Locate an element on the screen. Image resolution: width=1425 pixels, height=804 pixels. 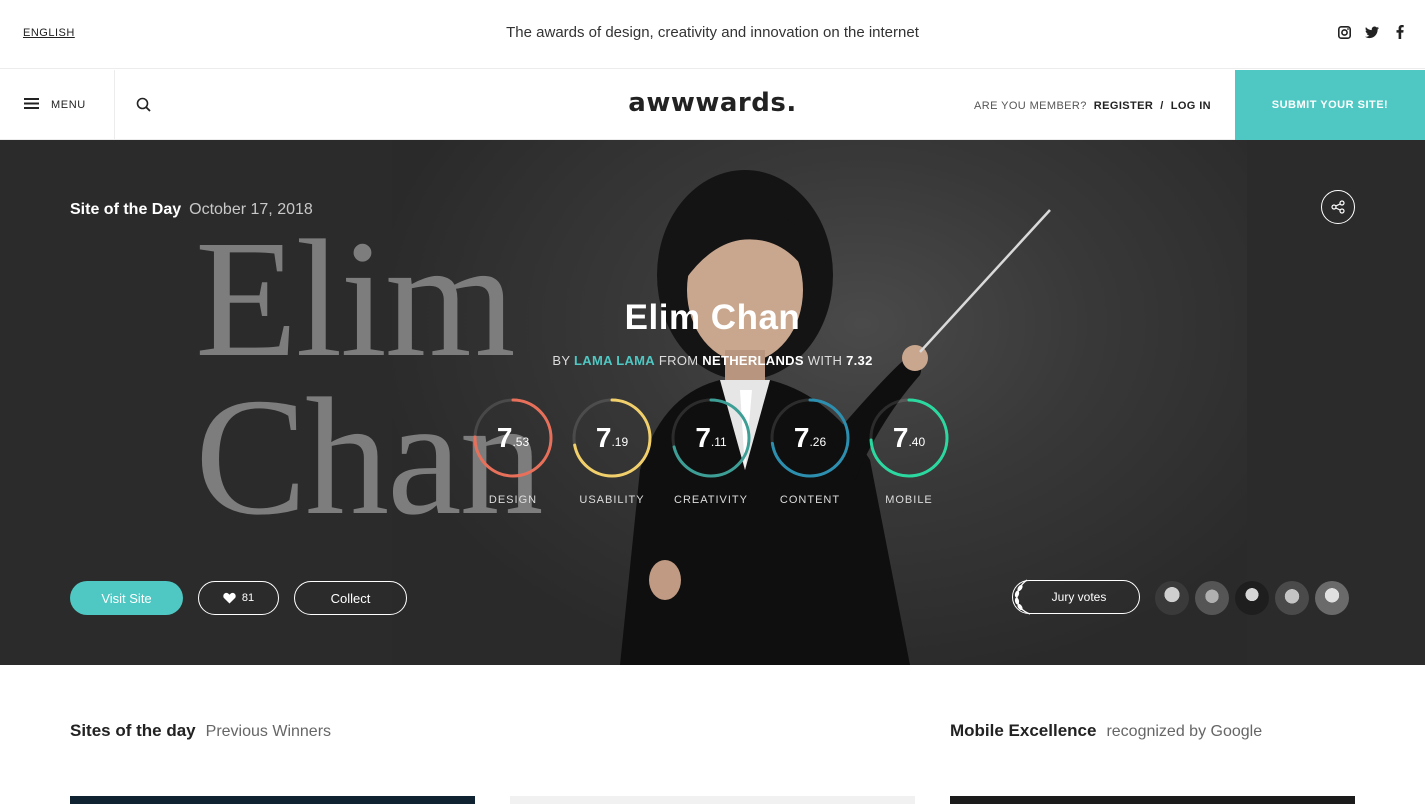
score-creativity: 7.11 CREATIVITY is located at coordinates (711, 452).